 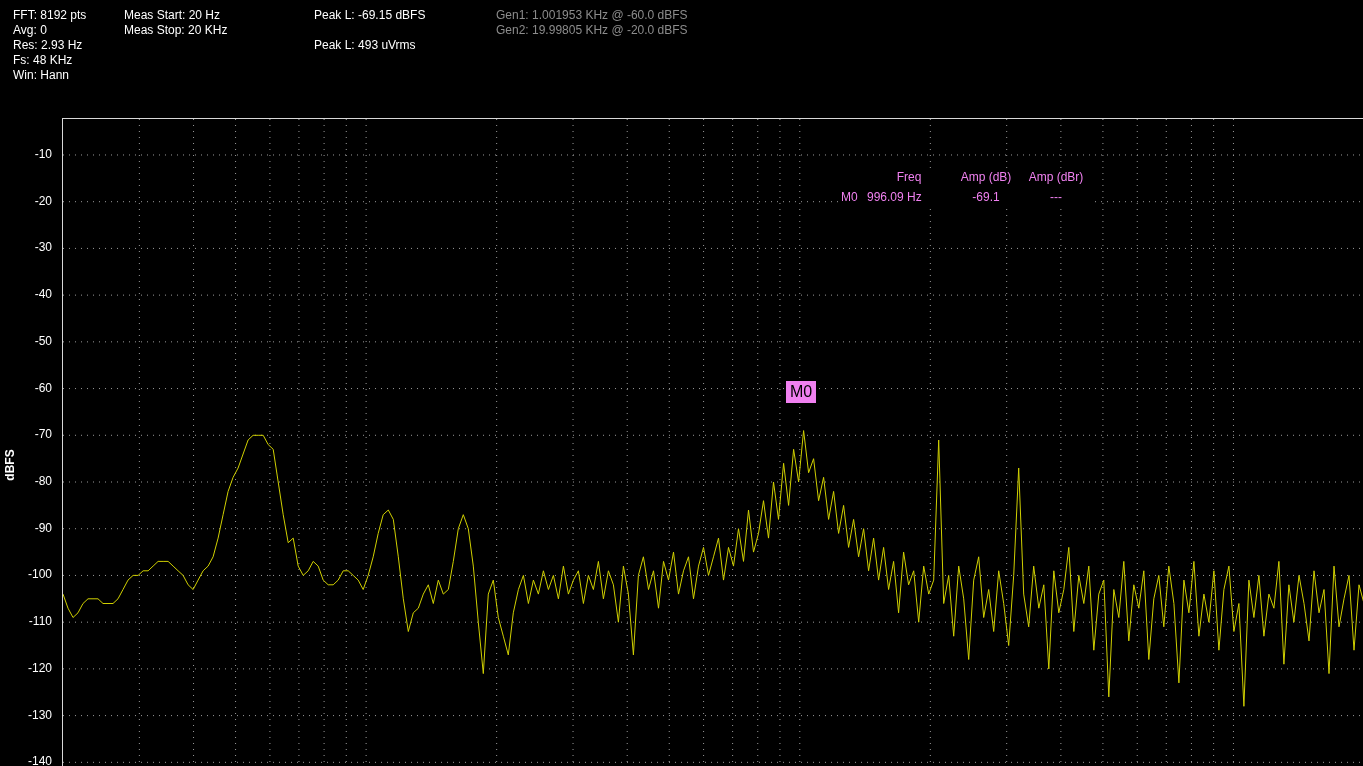 What do you see at coordinates (986, 177) in the screenshot?
I see `column-header: Amp (dB)` at bounding box center [986, 177].